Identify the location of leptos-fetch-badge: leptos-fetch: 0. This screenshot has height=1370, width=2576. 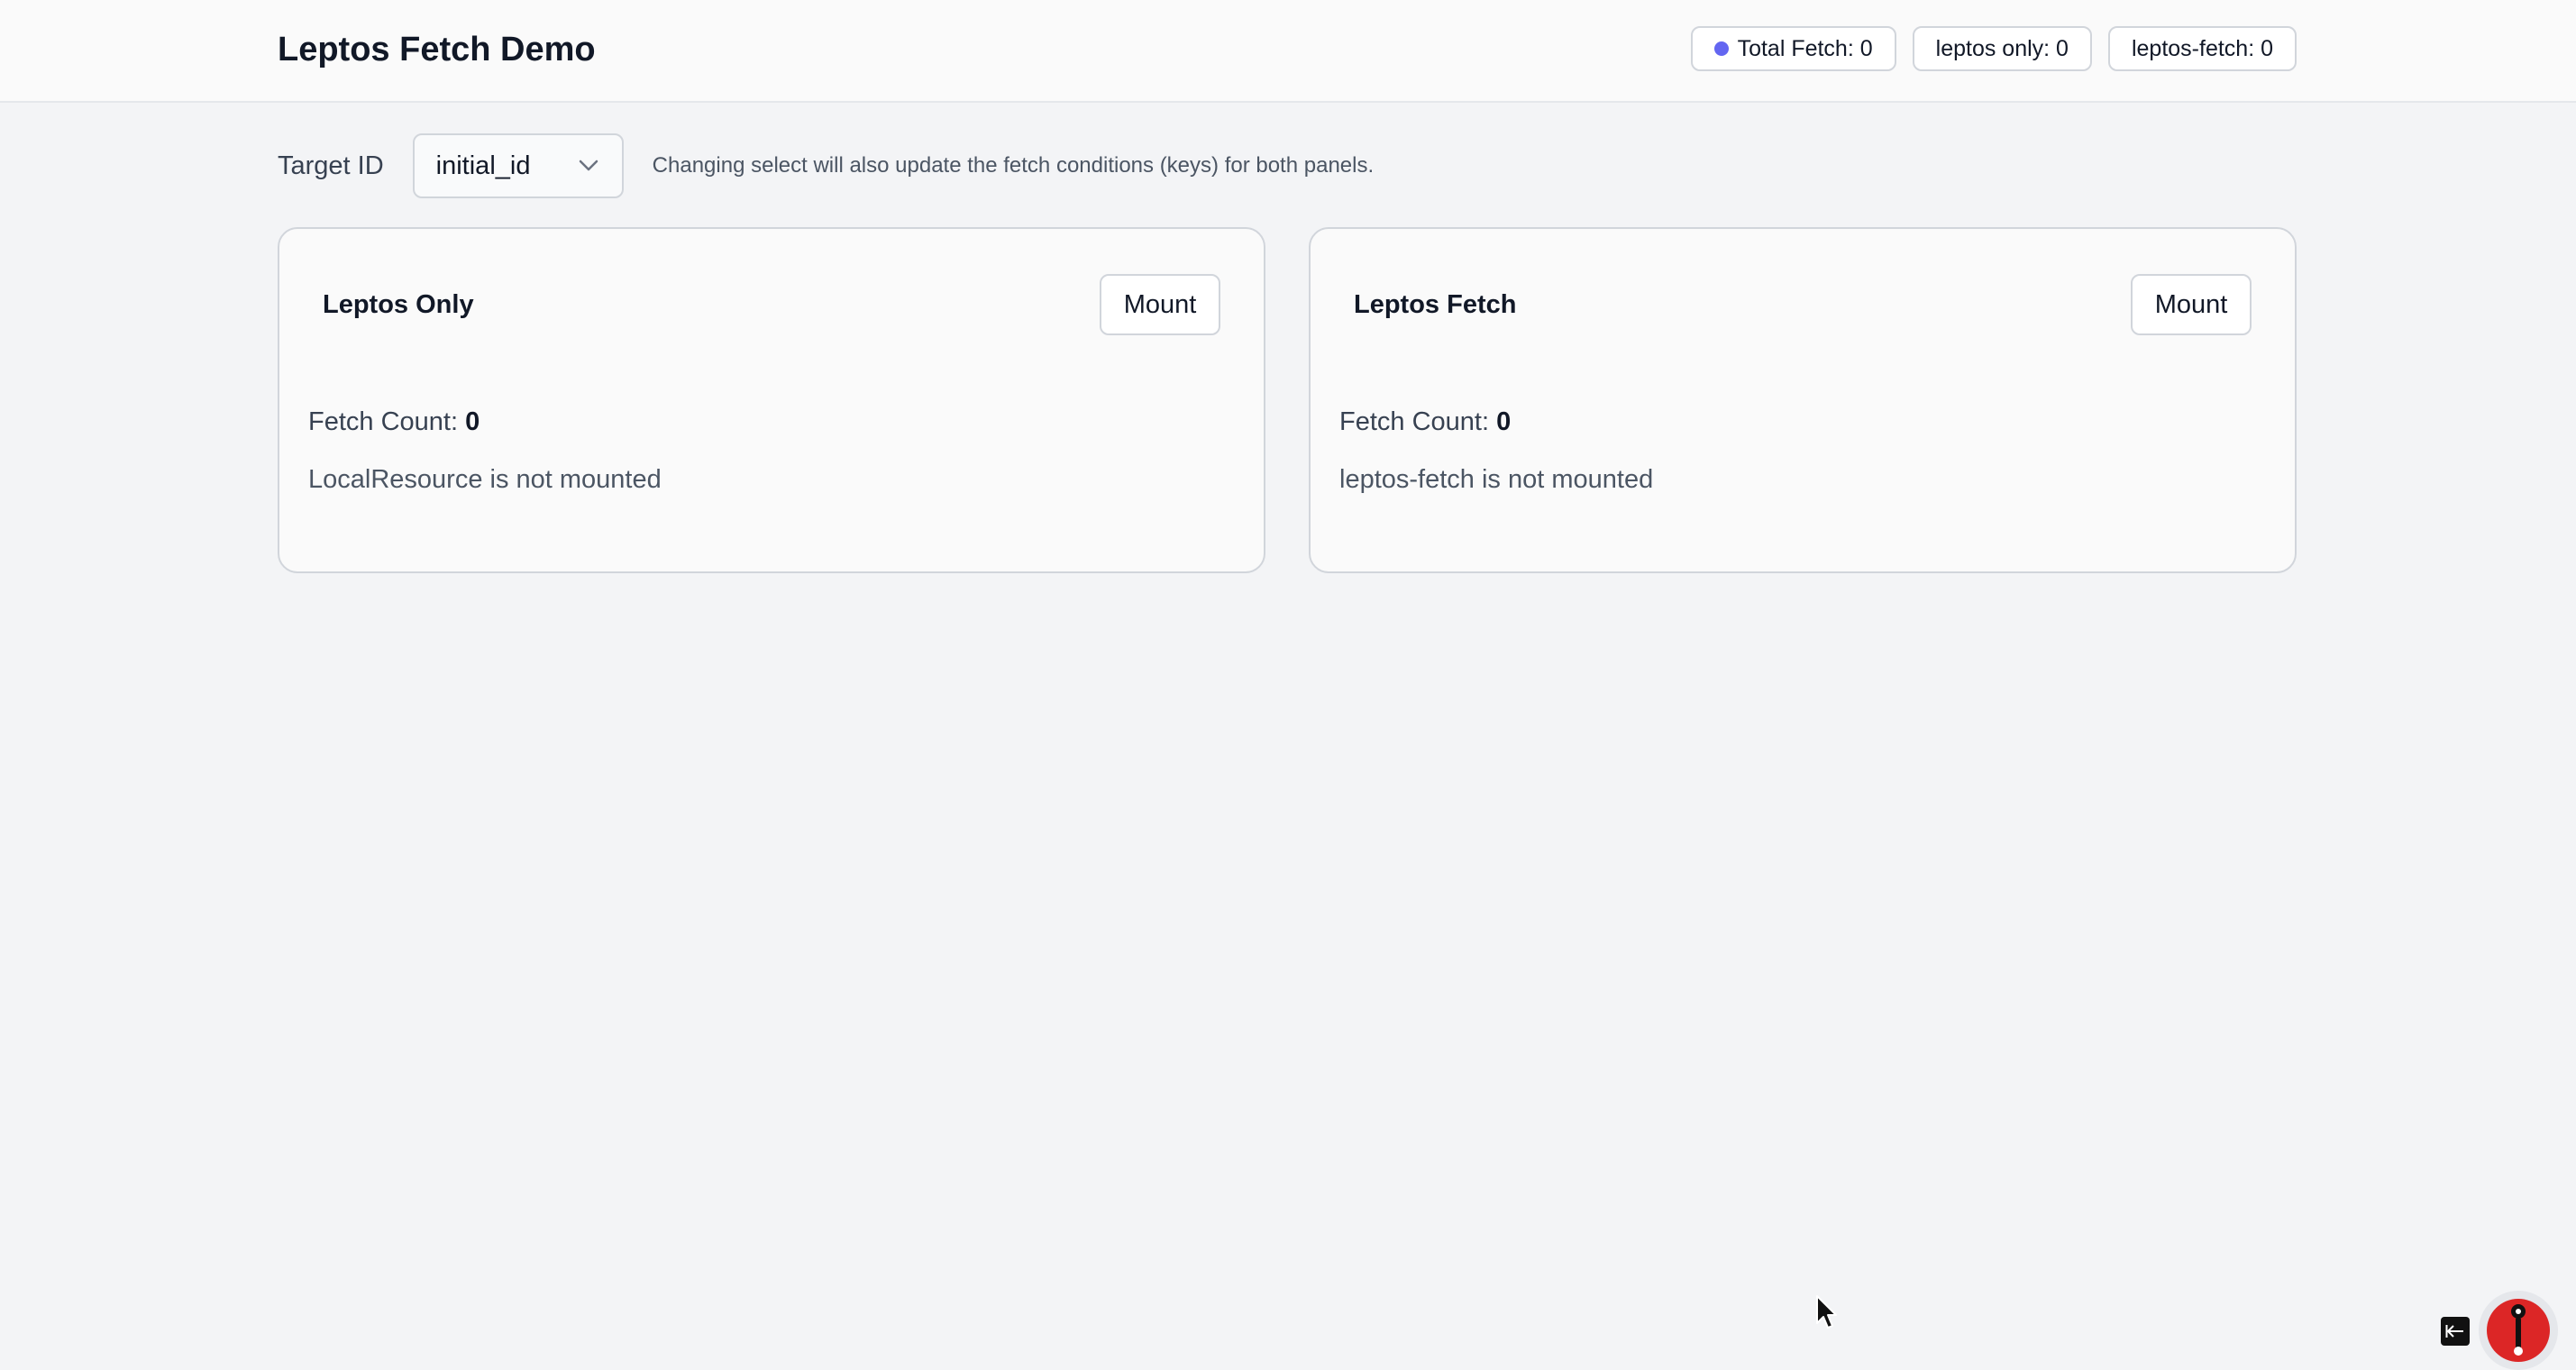
(2202, 48).